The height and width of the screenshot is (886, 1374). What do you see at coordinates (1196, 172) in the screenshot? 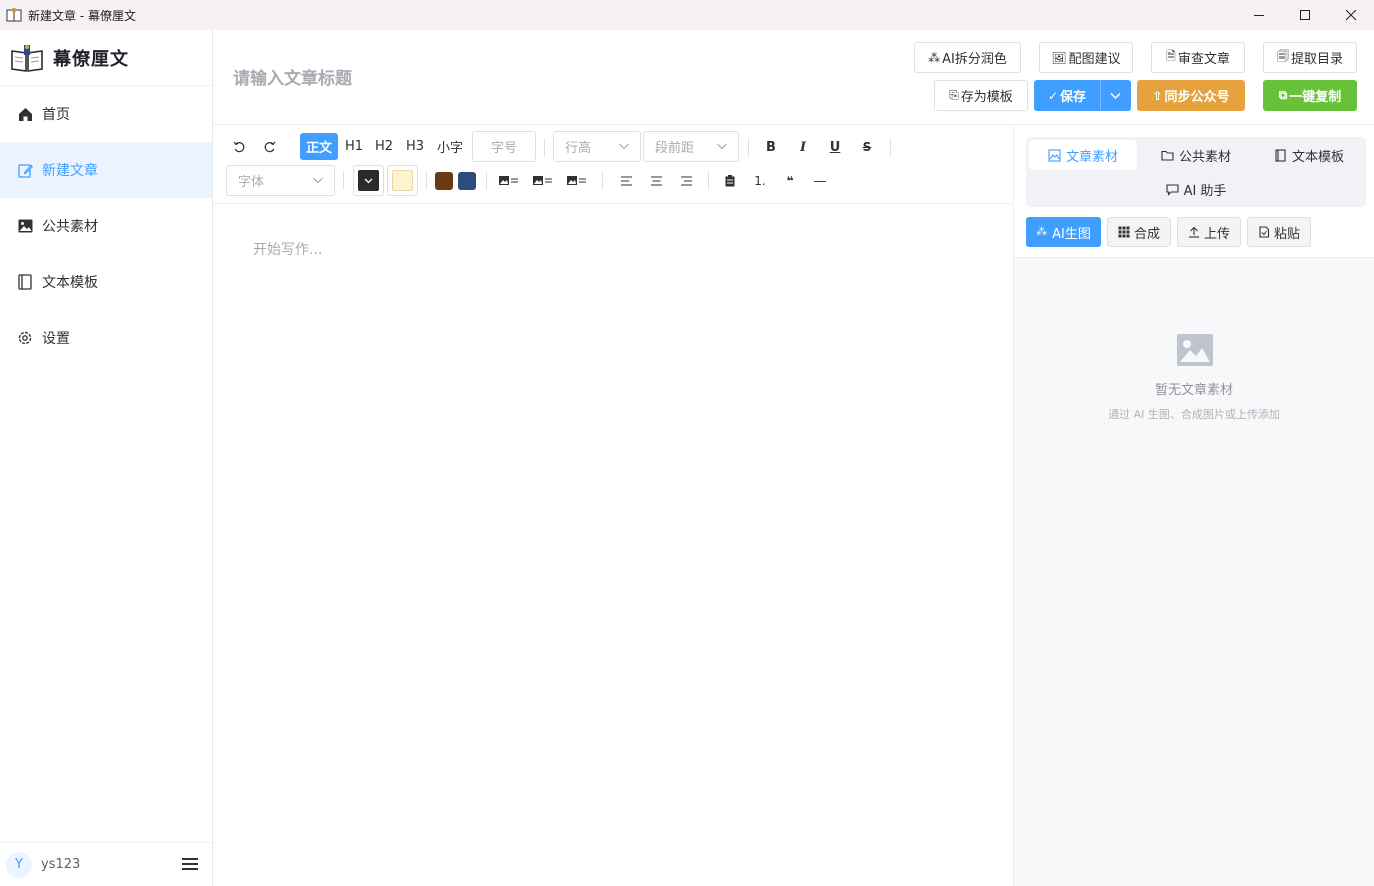
I see `panel-tabs: 文章素材 公共素材 文本模板 AI 助手` at bounding box center [1196, 172].